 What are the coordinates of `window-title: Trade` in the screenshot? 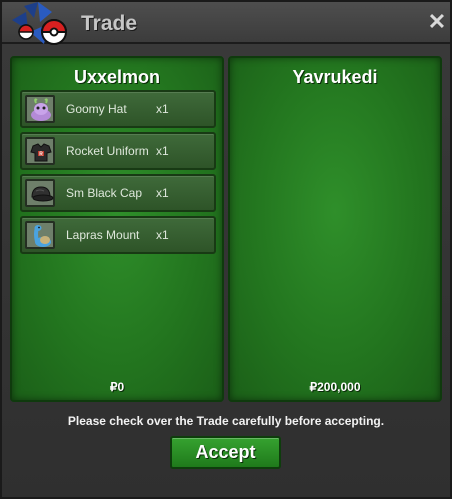 It's located at (109, 23).